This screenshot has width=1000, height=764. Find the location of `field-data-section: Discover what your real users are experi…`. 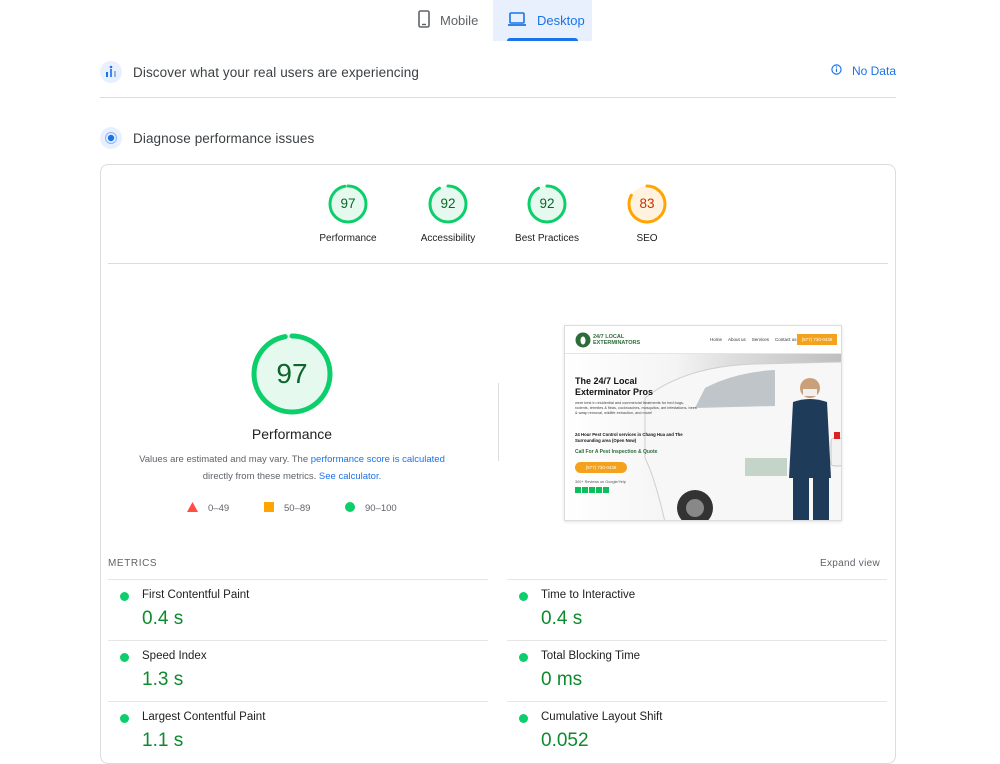

field-data-section: Discover what your real users are experi… is located at coordinates (498, 72).